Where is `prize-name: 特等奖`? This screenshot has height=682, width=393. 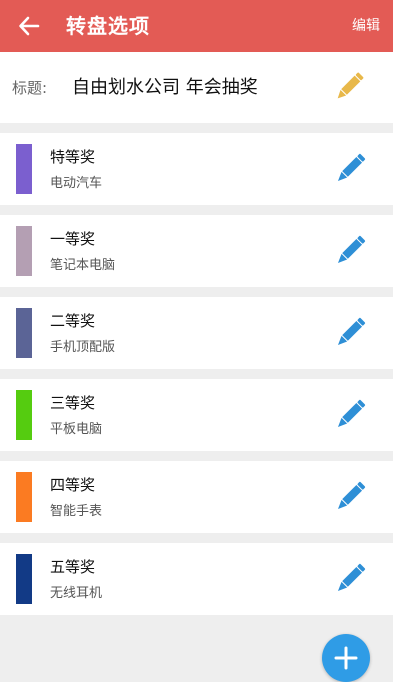
prize-name: 特等奖 is located at coordinates (73, 157).